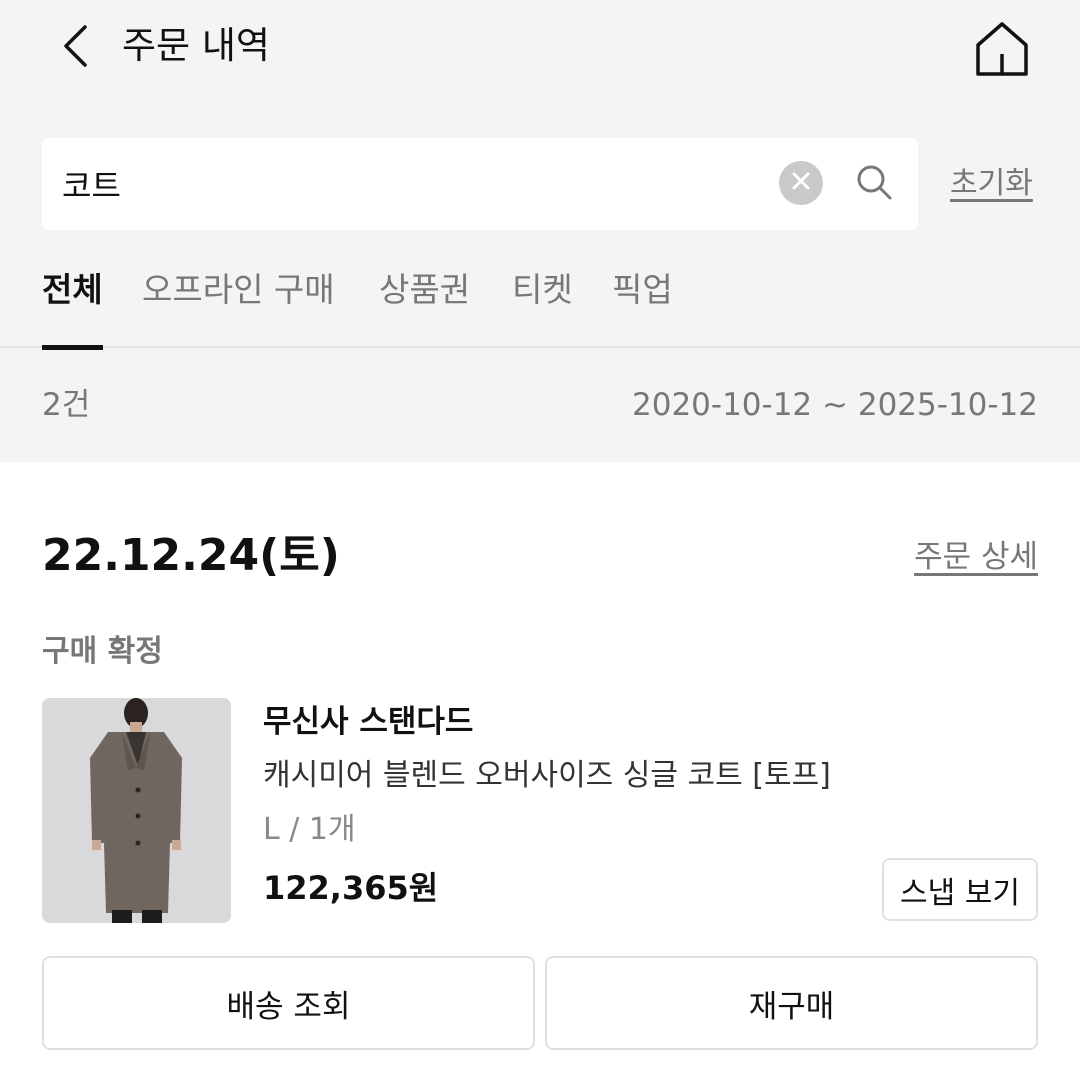  What do you see at coordinates (835, 405) in the screenshot?
I see `date-range-filter: 2020-10-12 ~ 2025-10-12` at bounding box center [835, 405].